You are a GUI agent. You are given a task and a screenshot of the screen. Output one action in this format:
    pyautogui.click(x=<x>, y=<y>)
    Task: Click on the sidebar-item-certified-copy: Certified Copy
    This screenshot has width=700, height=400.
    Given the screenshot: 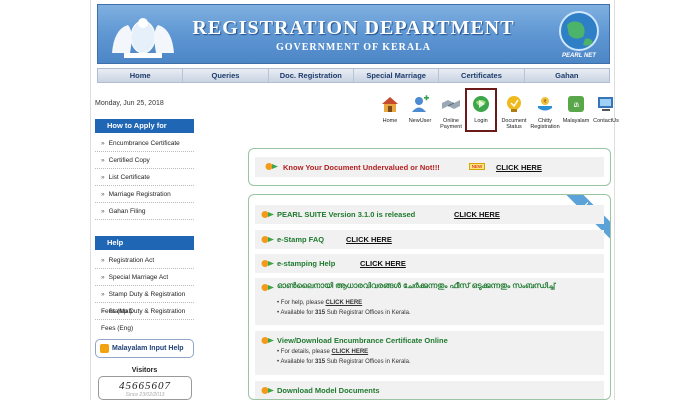 What is the action you would take?
    pyautogui.click(x=144, y=160)
    